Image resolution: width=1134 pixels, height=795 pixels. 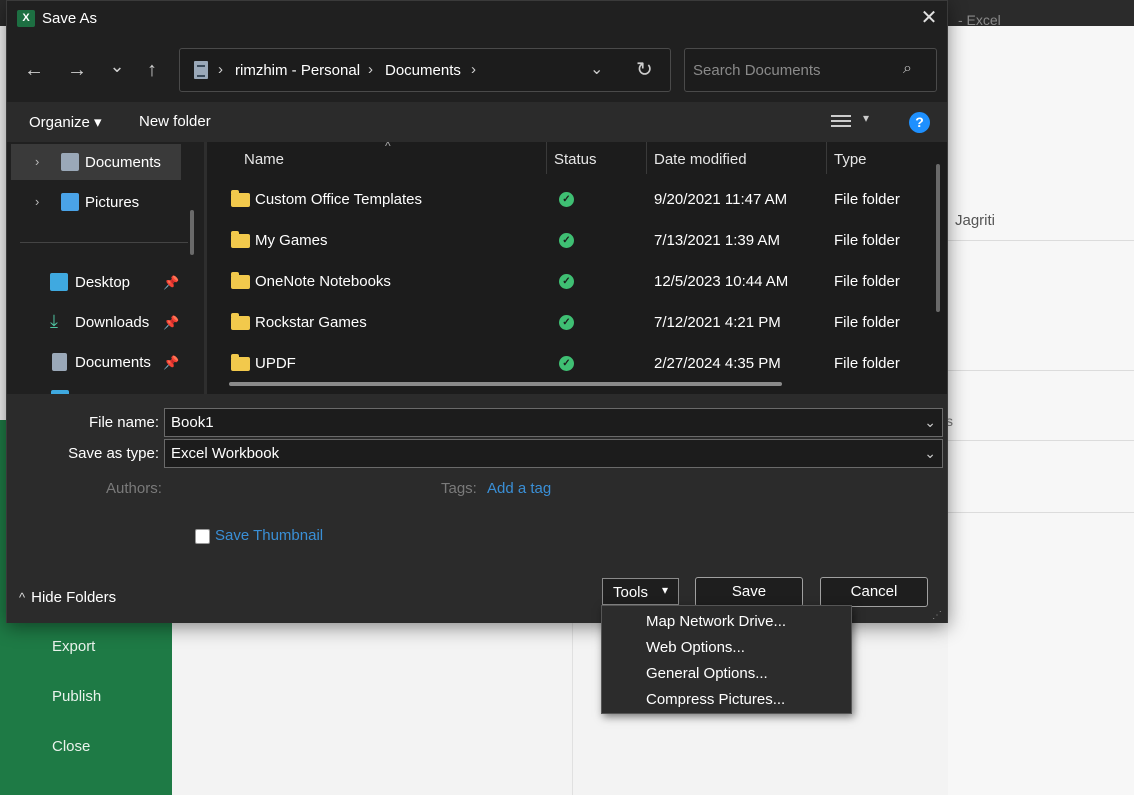 What do you see at coordinates (117, 66) in the screenshot?
I see `recent-locations-icon: ⌄` at bounding box center [117, 66].